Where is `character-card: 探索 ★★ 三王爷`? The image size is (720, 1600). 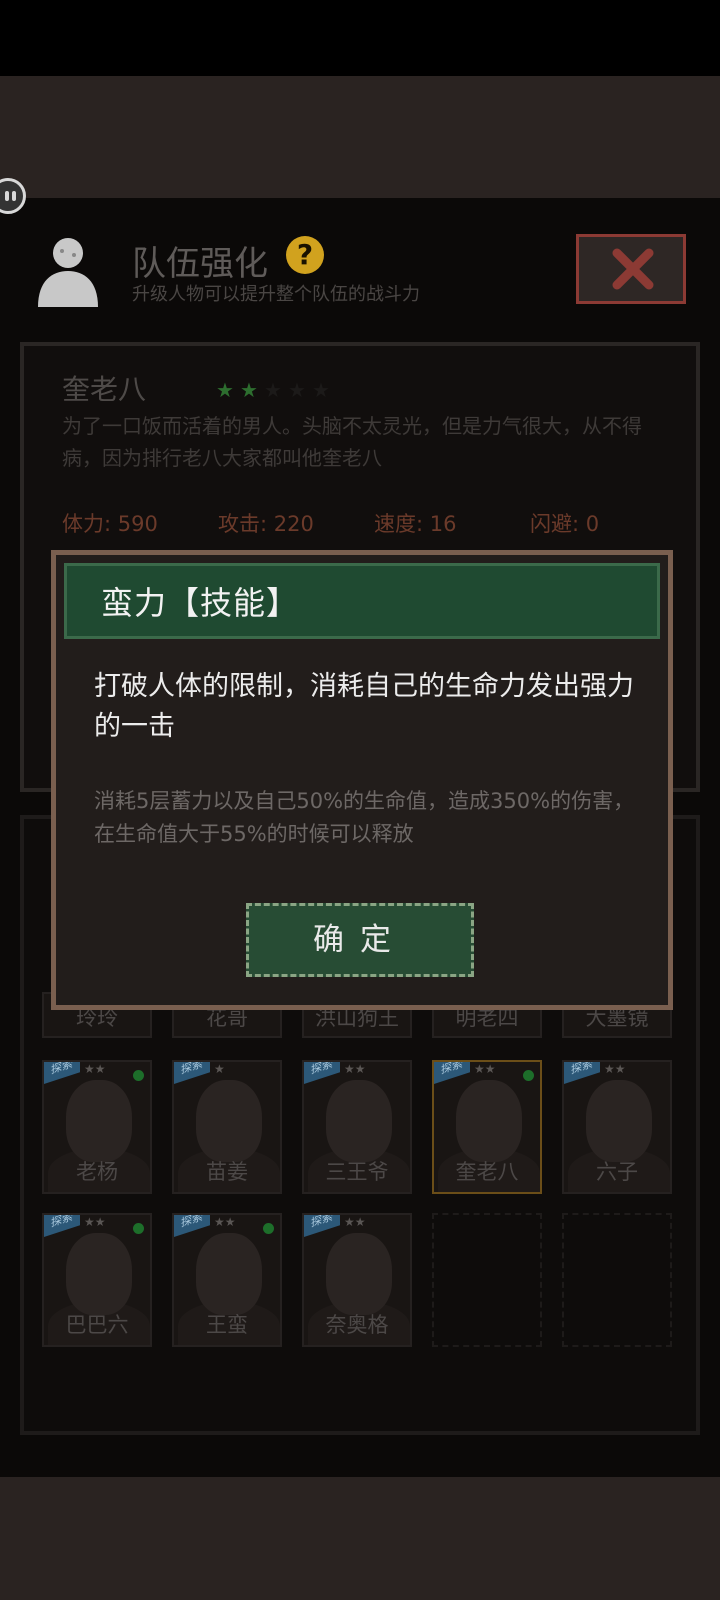
character-card: 探索 ★★ 三王爷 is located at coordinates (357, 1127).